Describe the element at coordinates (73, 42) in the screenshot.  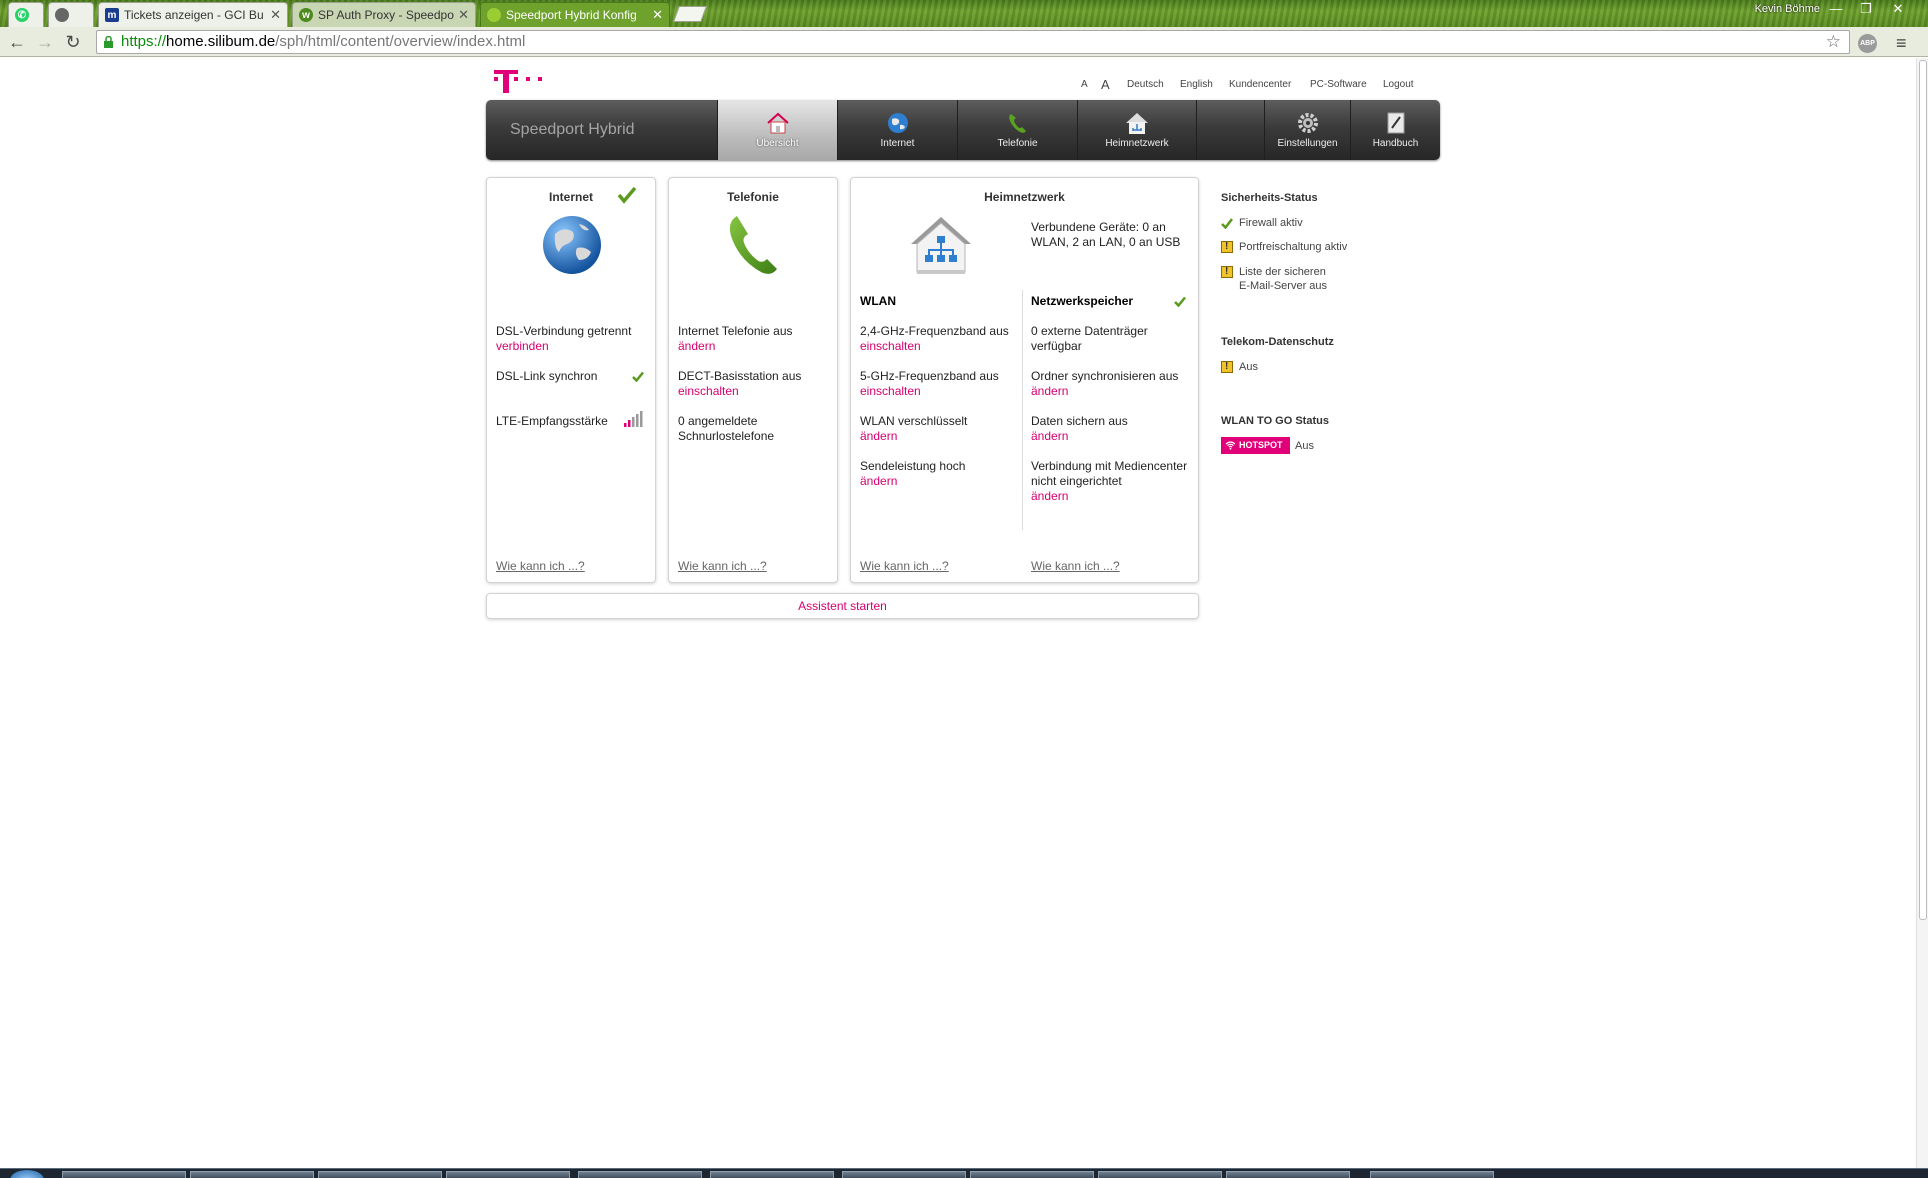
I see `reload-icon: ↻` at that location.